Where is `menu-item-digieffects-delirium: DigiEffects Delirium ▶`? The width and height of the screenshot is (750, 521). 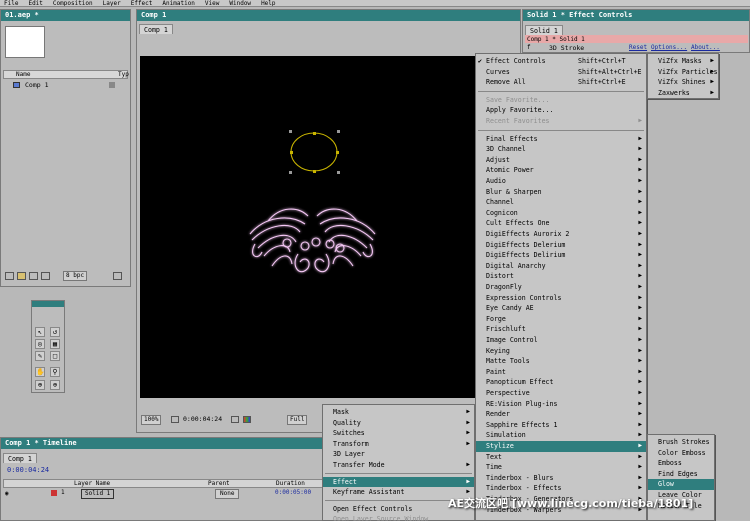 menu-item-digieffects-delirium: DigiEffects Delirium ▶ is located at coordinates (561, 255).